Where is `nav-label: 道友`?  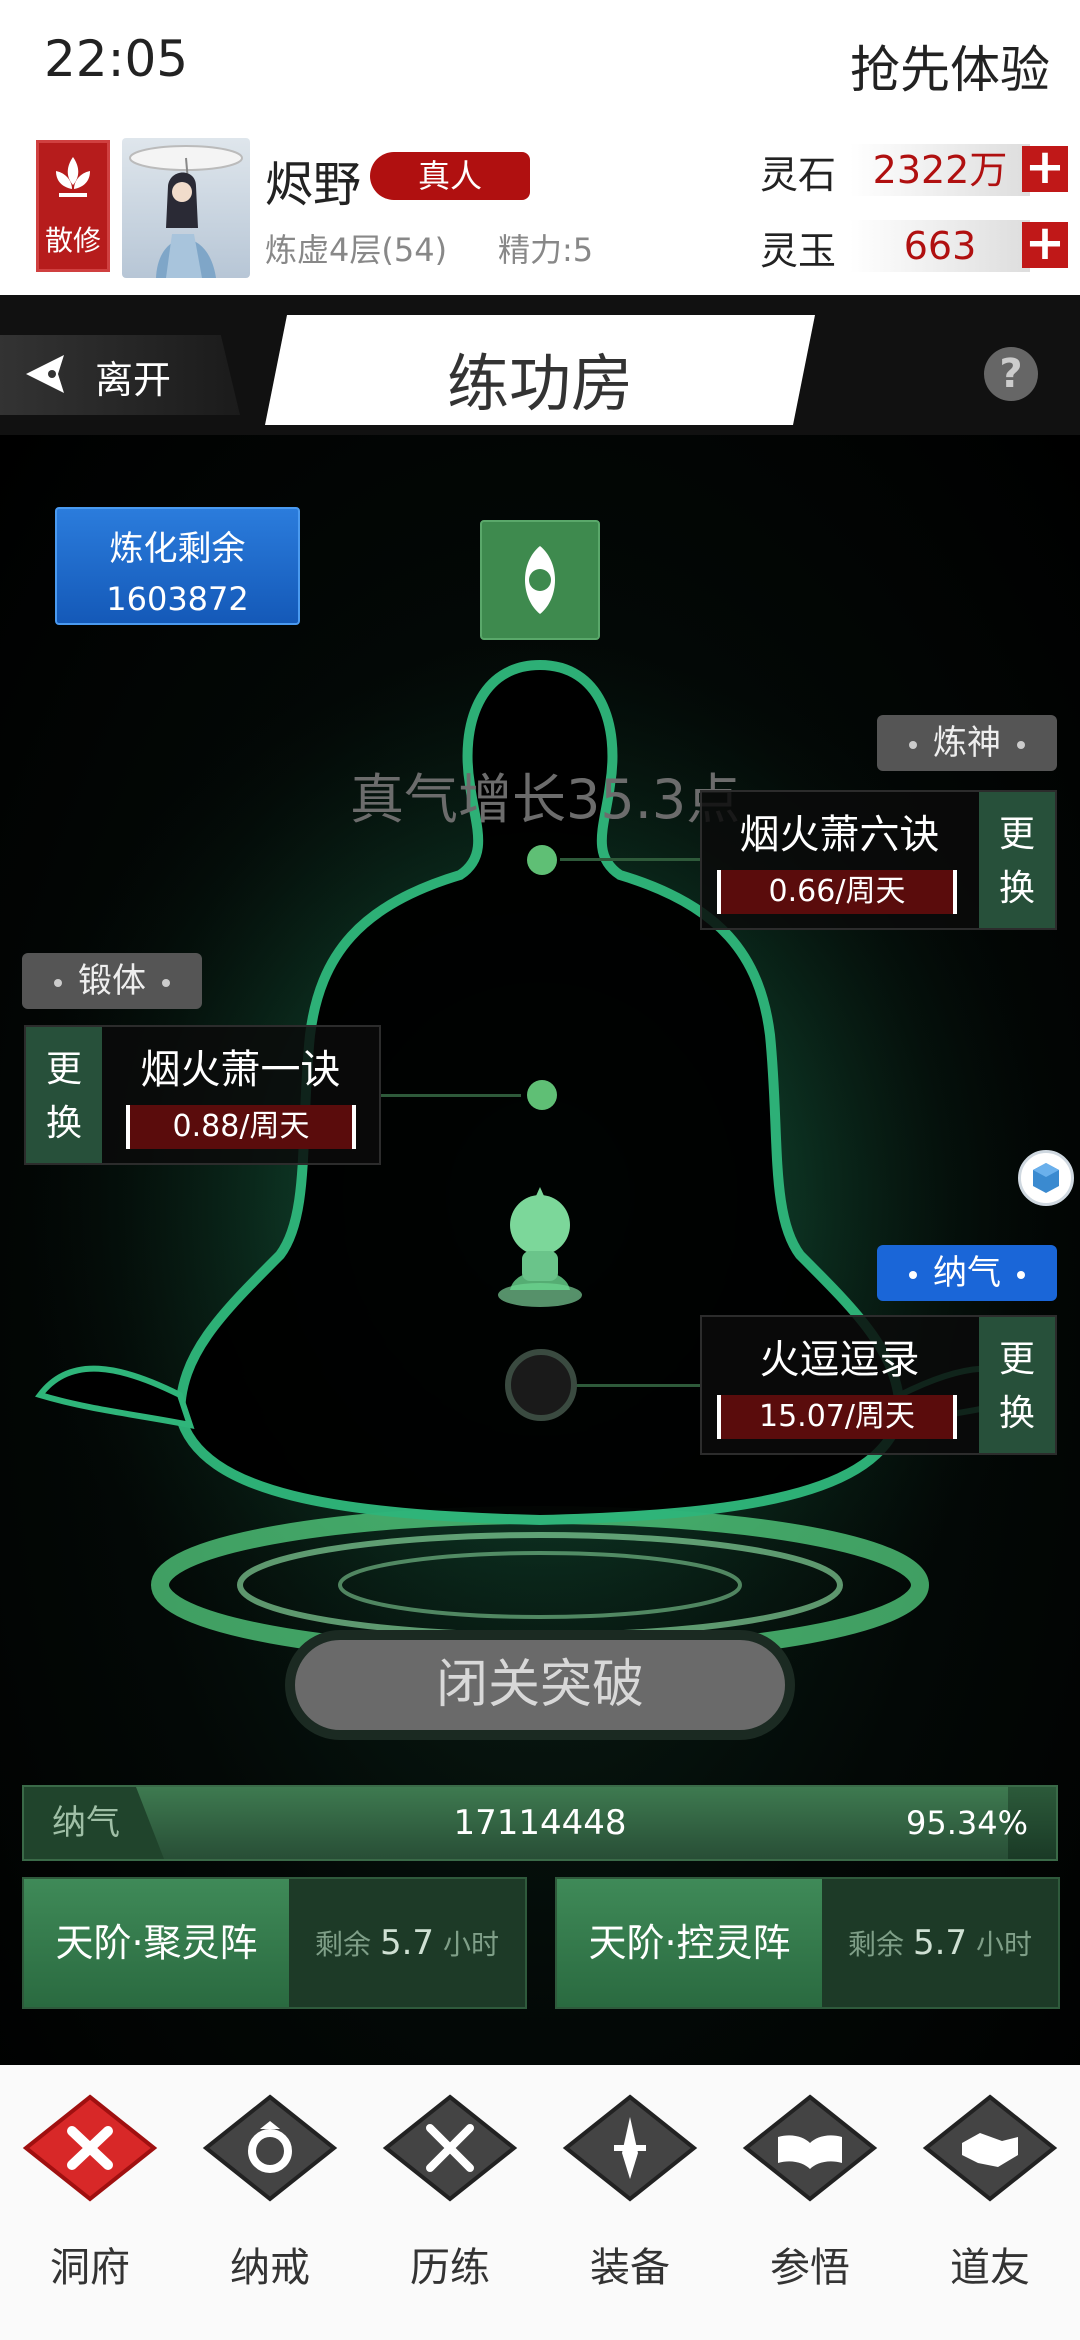
nav-label: 道友 is located at coordinates (990, 2268).